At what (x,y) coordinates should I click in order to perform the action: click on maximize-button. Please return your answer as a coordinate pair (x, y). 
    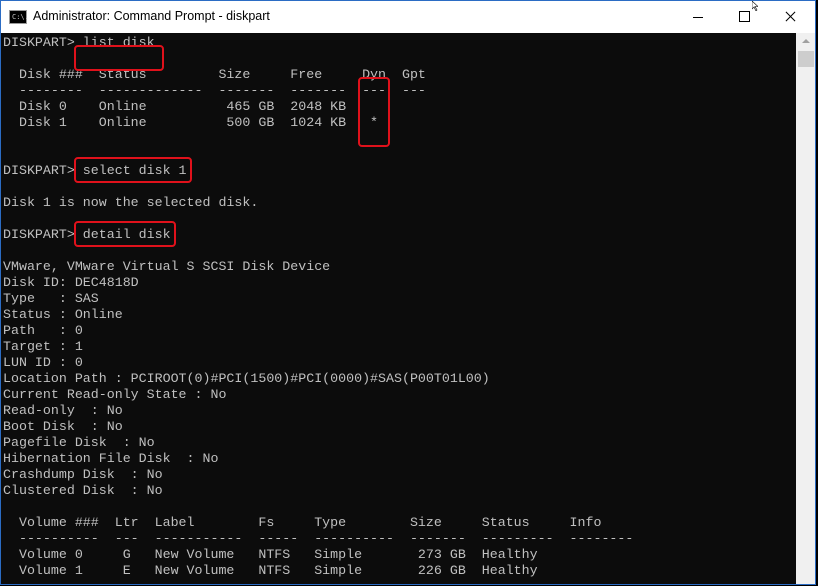
    Looking at the image, I should click on (744, 17).